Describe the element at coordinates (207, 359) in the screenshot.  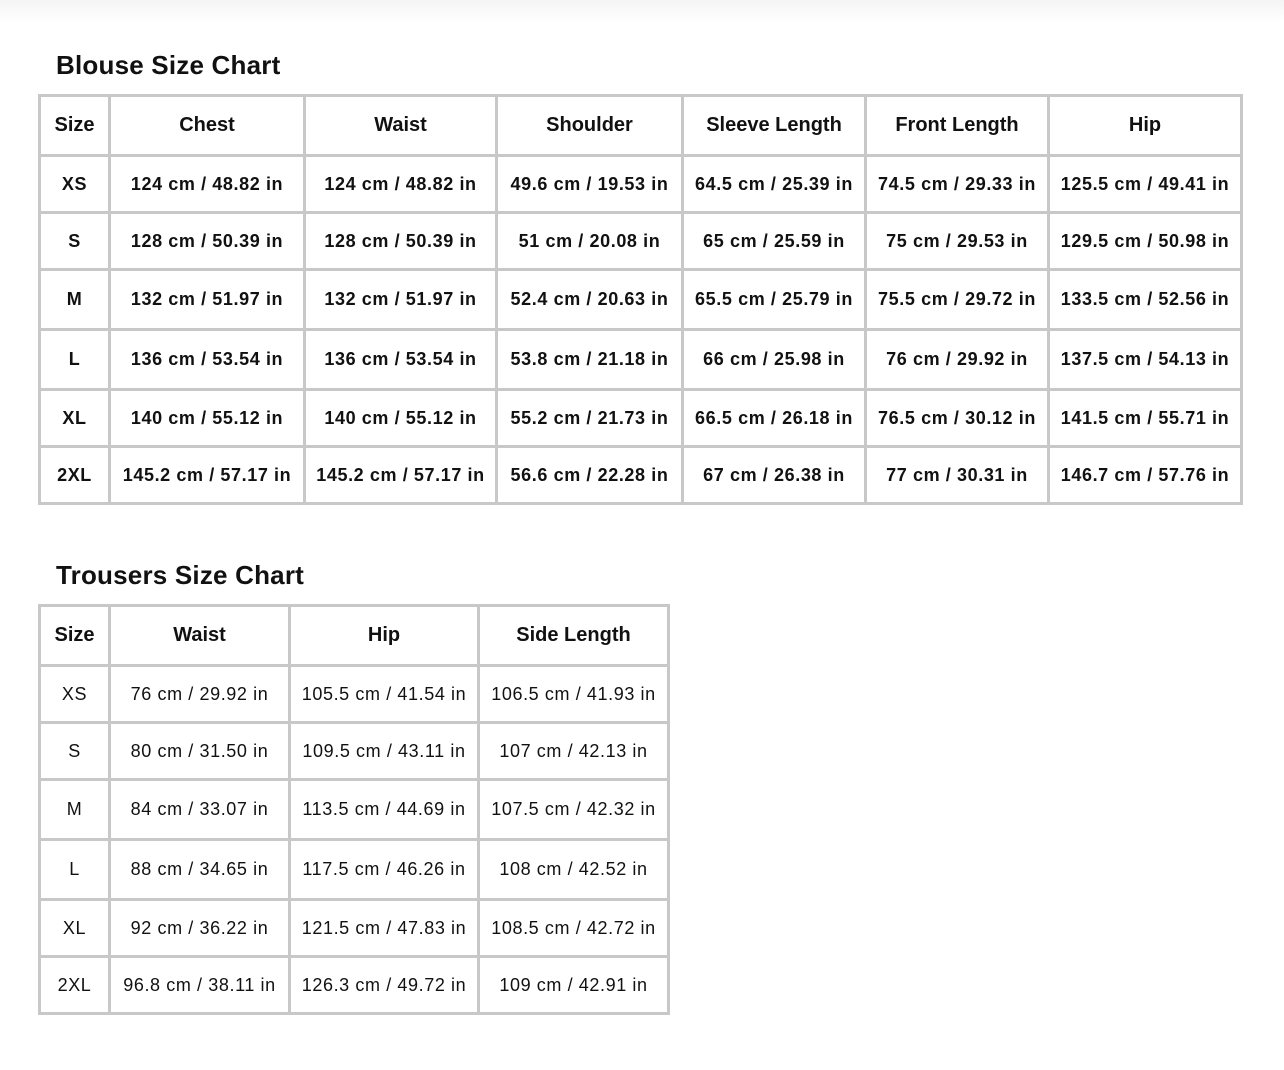
I see `chest-cell: 136 cm / 53.54 in` at that location.